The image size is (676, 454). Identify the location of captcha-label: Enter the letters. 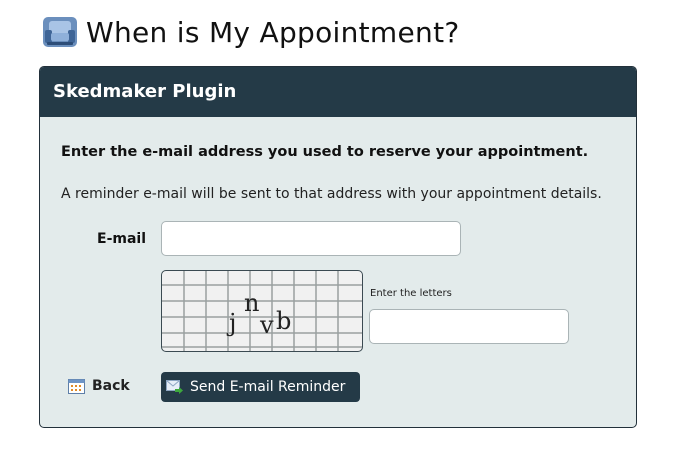
(411, 293).